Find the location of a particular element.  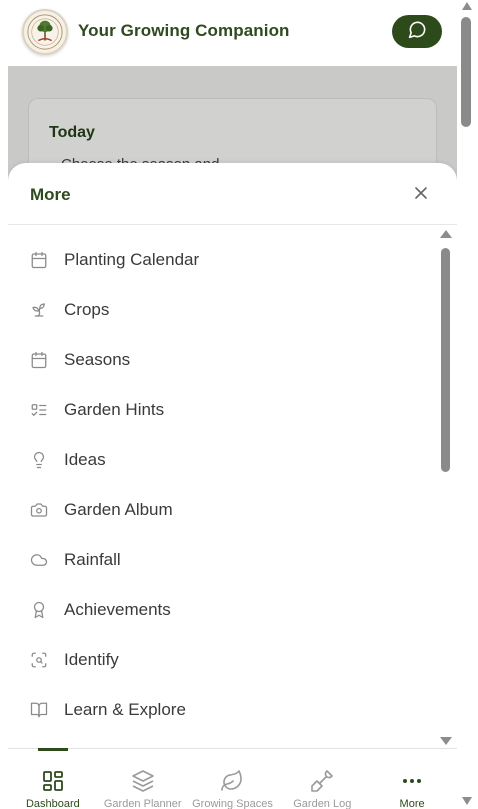

garden-logo-icon is located at coordinates (45, 32).